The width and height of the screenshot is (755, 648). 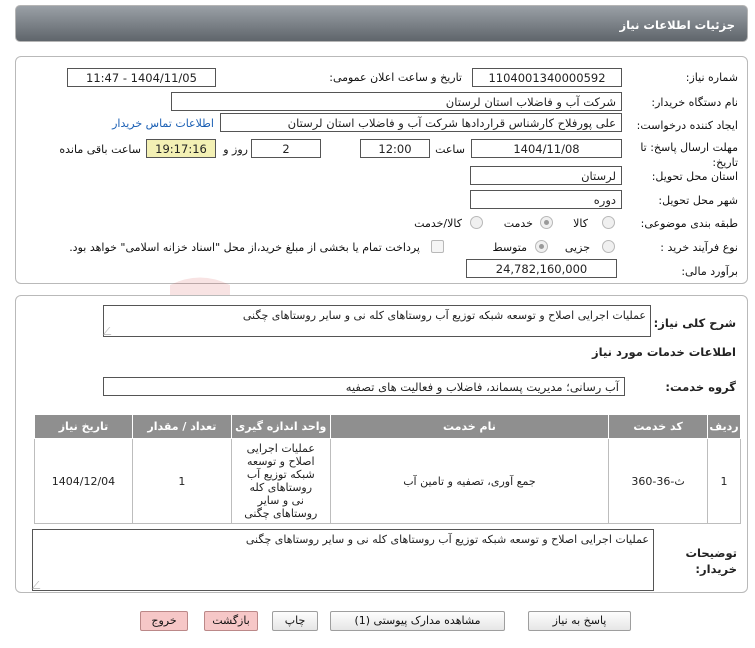 What do you see at coordinates (83, 481) in the screenshot?
I see `cell-date: 1404/12/04` at bounding box center [83, 481].